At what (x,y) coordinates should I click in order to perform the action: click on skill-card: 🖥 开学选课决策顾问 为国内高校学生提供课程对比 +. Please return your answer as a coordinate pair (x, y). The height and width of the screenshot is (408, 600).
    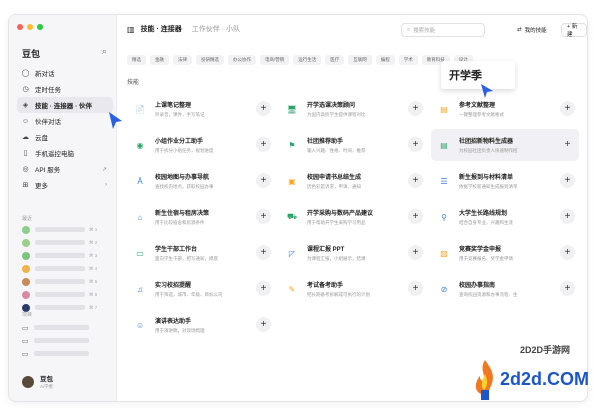
    Looking at the image, I should click on (353, 109).